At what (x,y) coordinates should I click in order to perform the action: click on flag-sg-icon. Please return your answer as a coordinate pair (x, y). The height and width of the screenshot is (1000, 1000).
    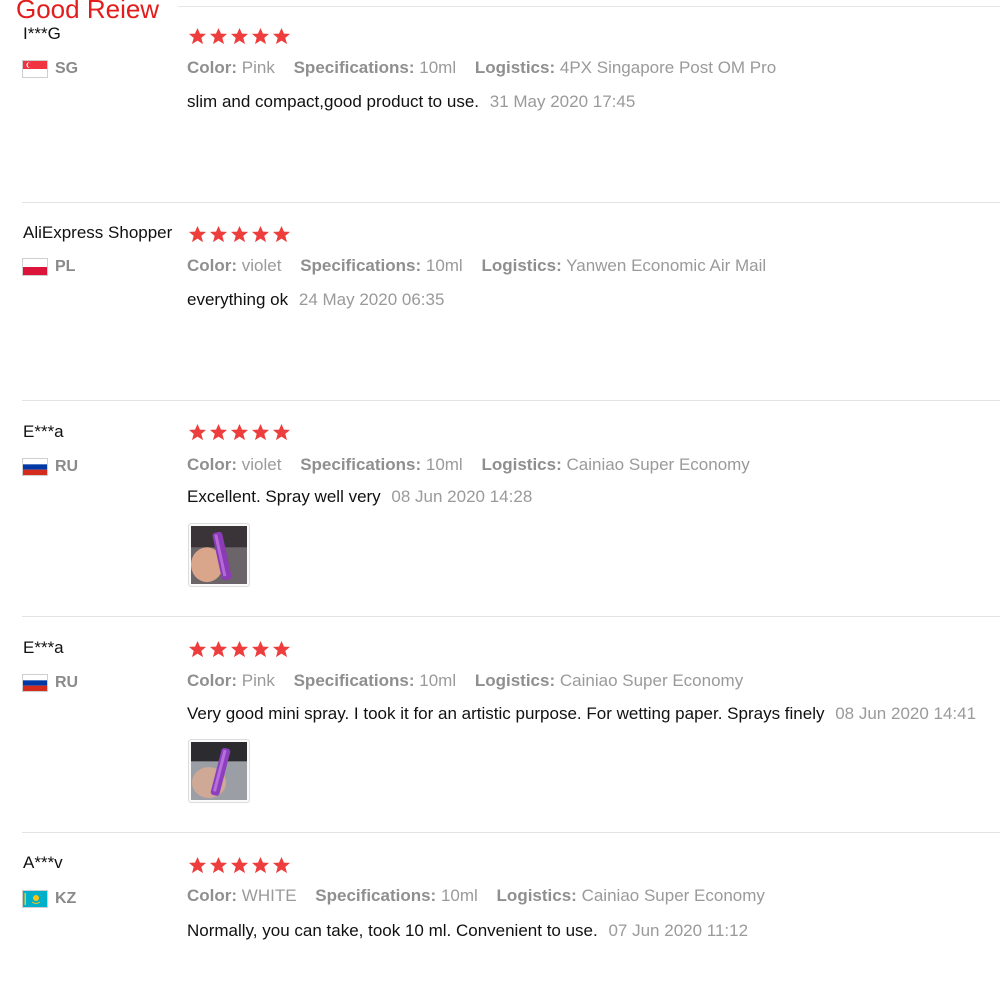
    Looking at the image, I should click on (35, 69).